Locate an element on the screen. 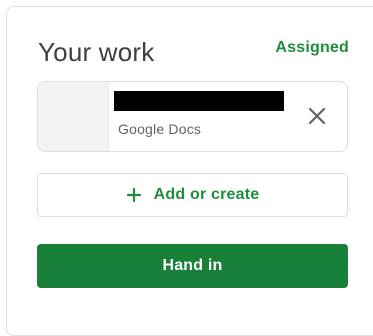 The height and width of the screenshot is (336, 373). attachment-thumbnail is located at coordinates (73, 116).